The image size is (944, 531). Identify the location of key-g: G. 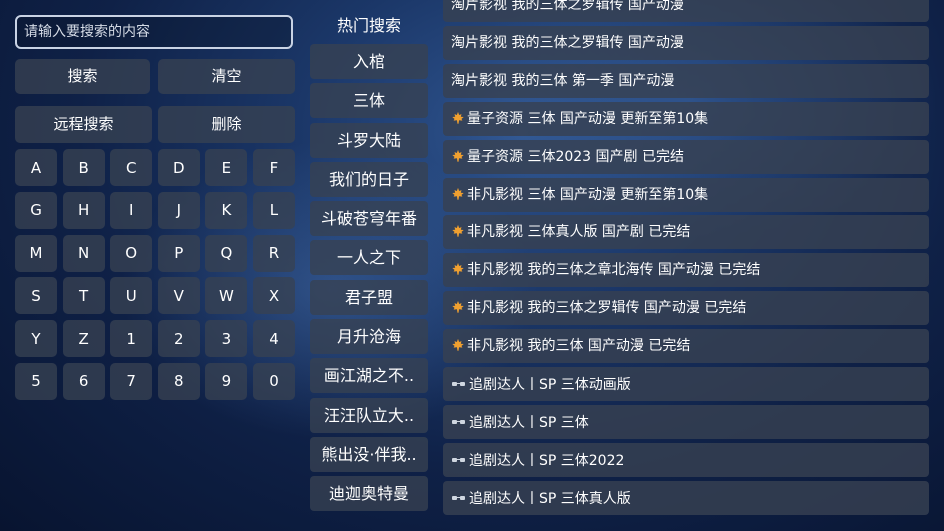
(36, 210).